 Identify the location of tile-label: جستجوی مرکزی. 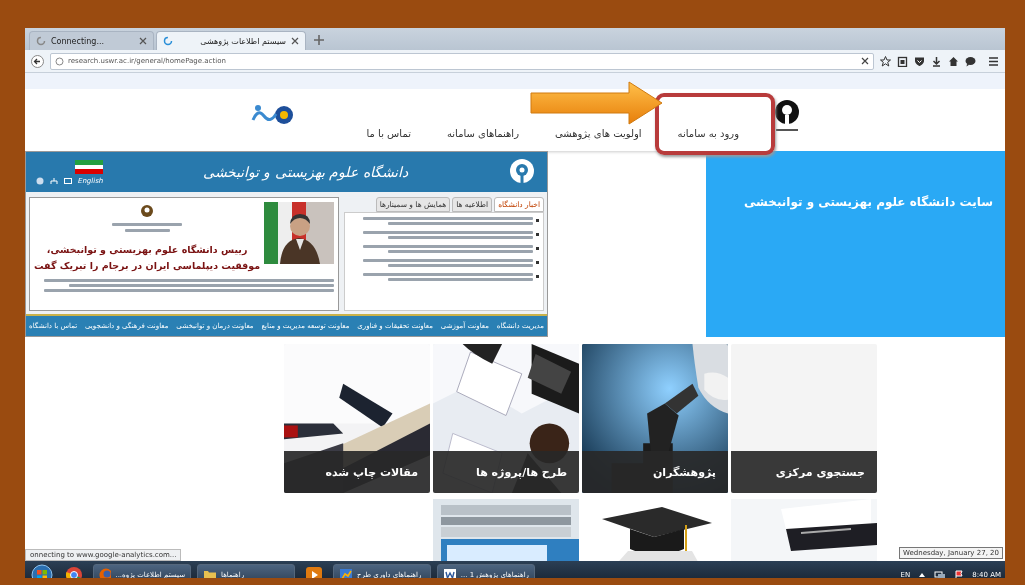
(804, 472).